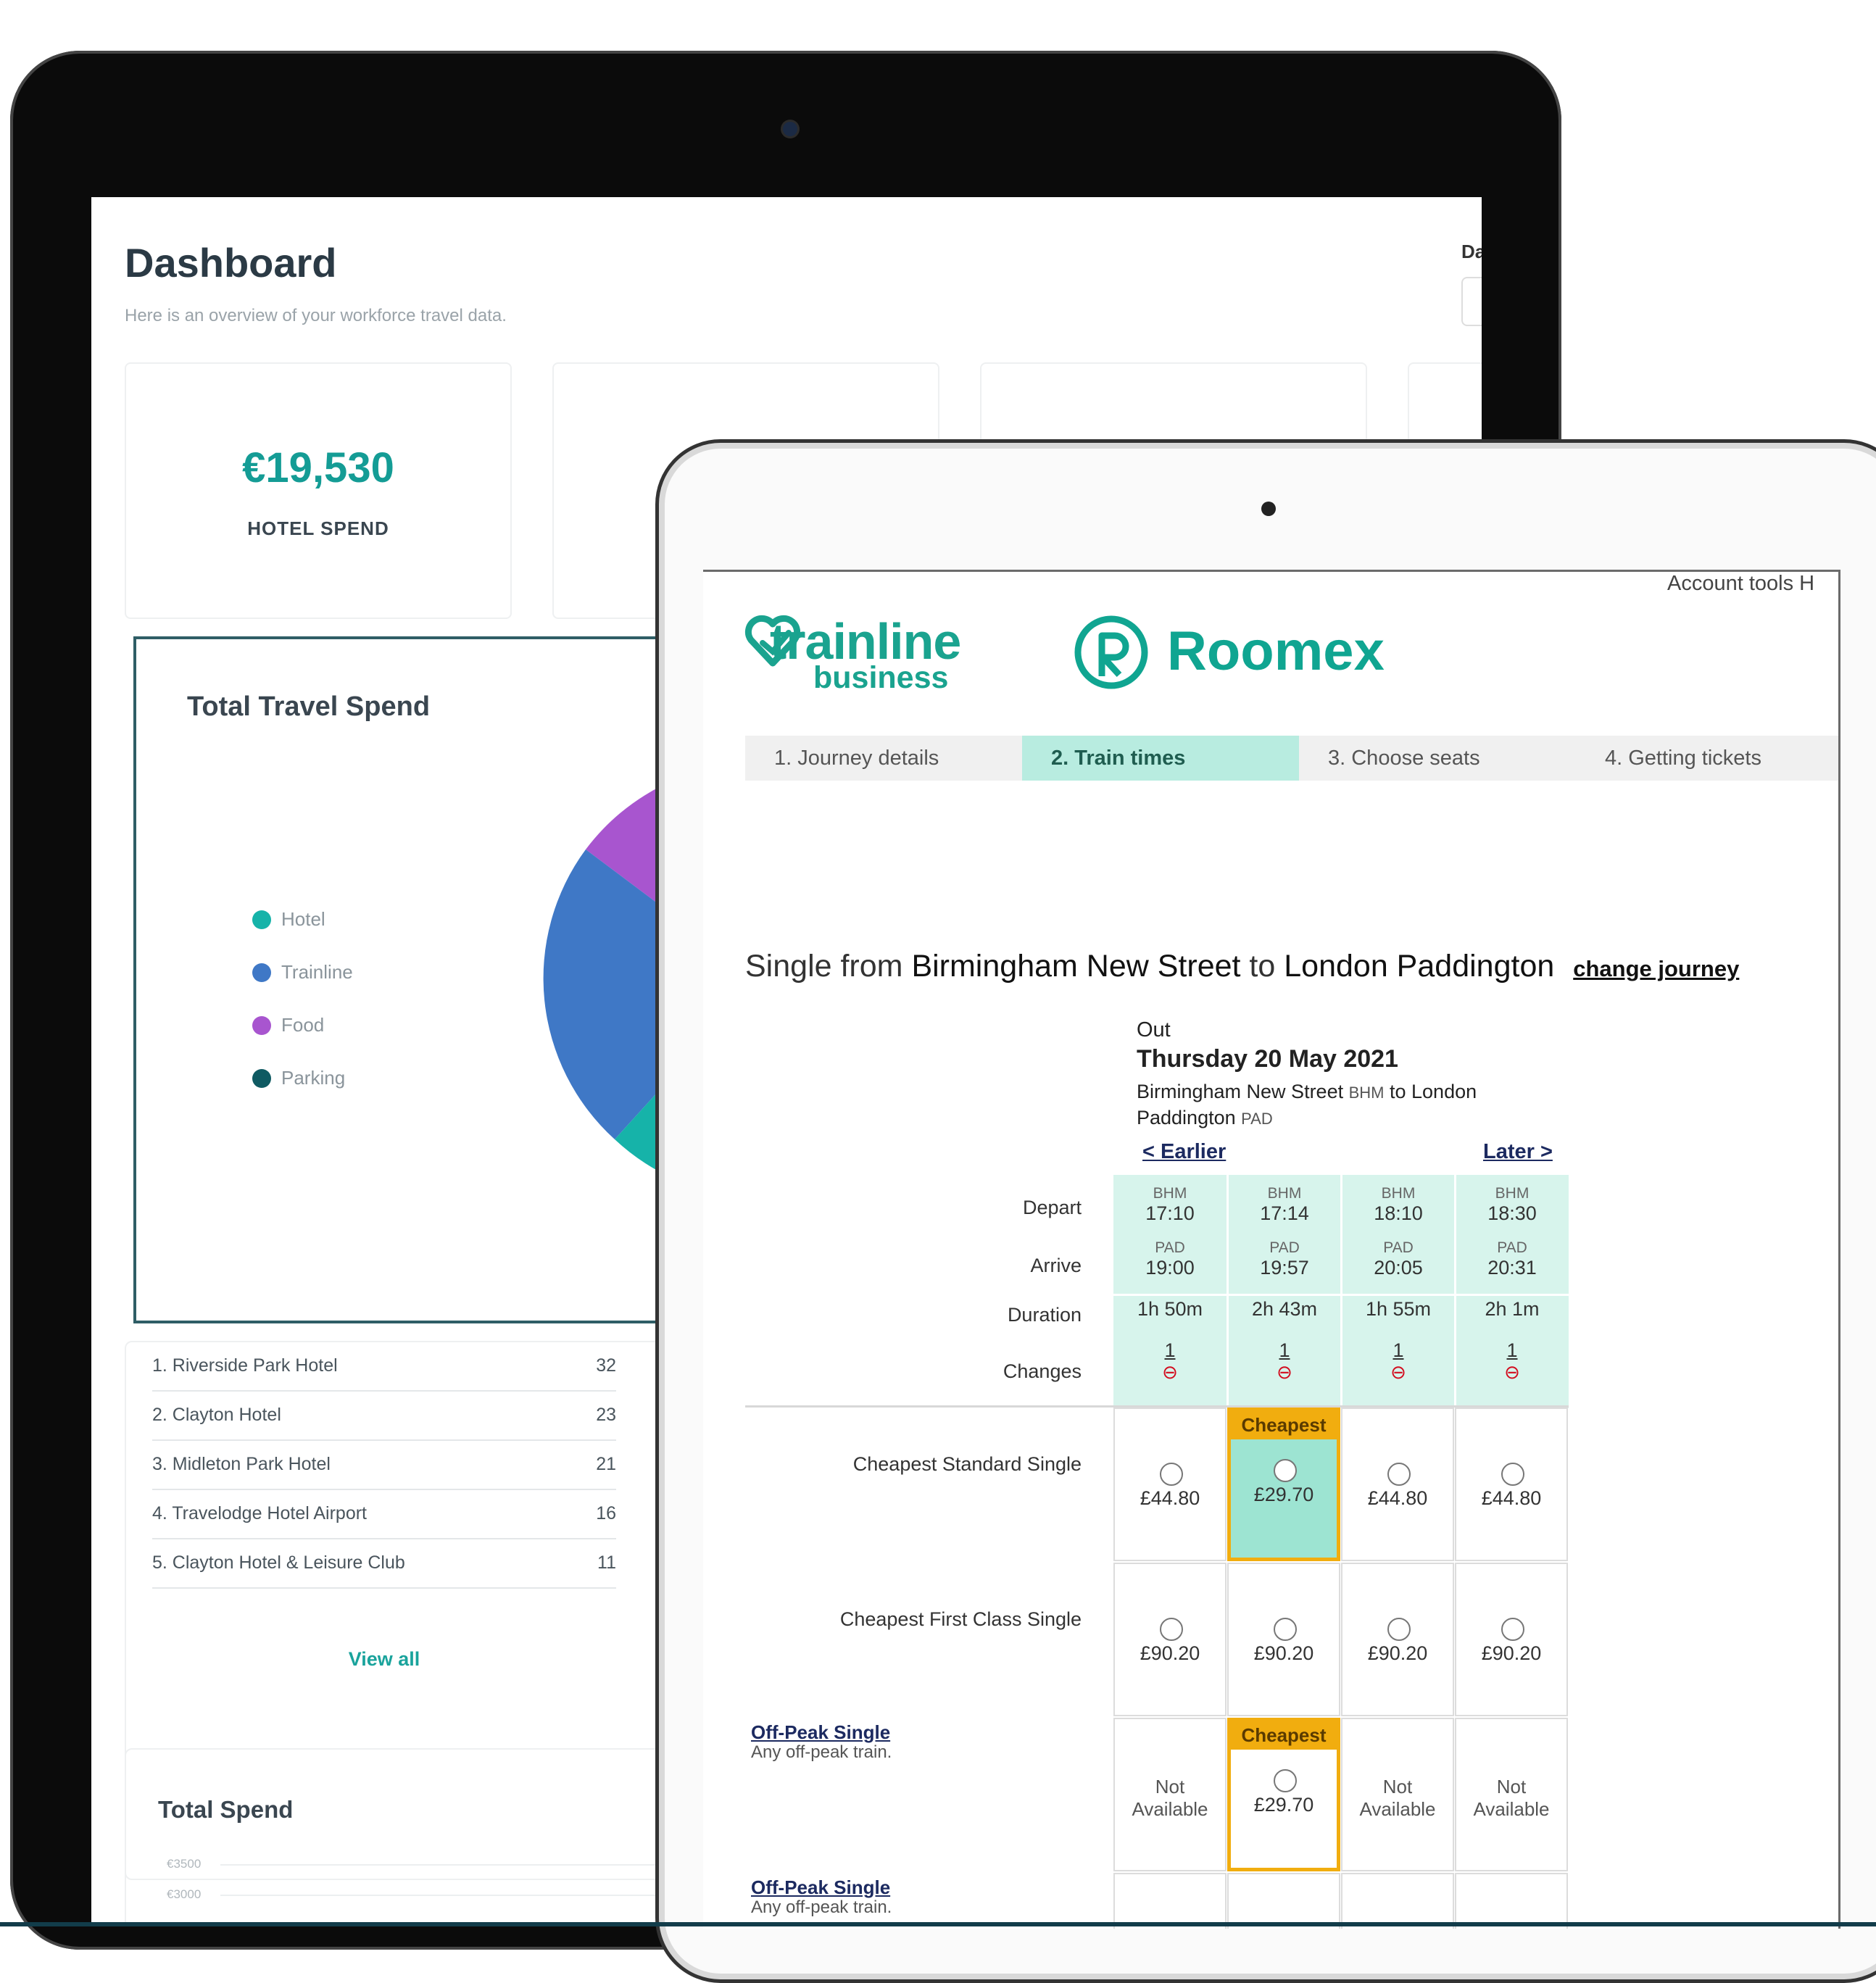 The image size is (1876, 1983). What do you see at coordinates (1268, 509) in the screenshot?
I see `tablet-front-camera` at bounding box center [1268, 509].